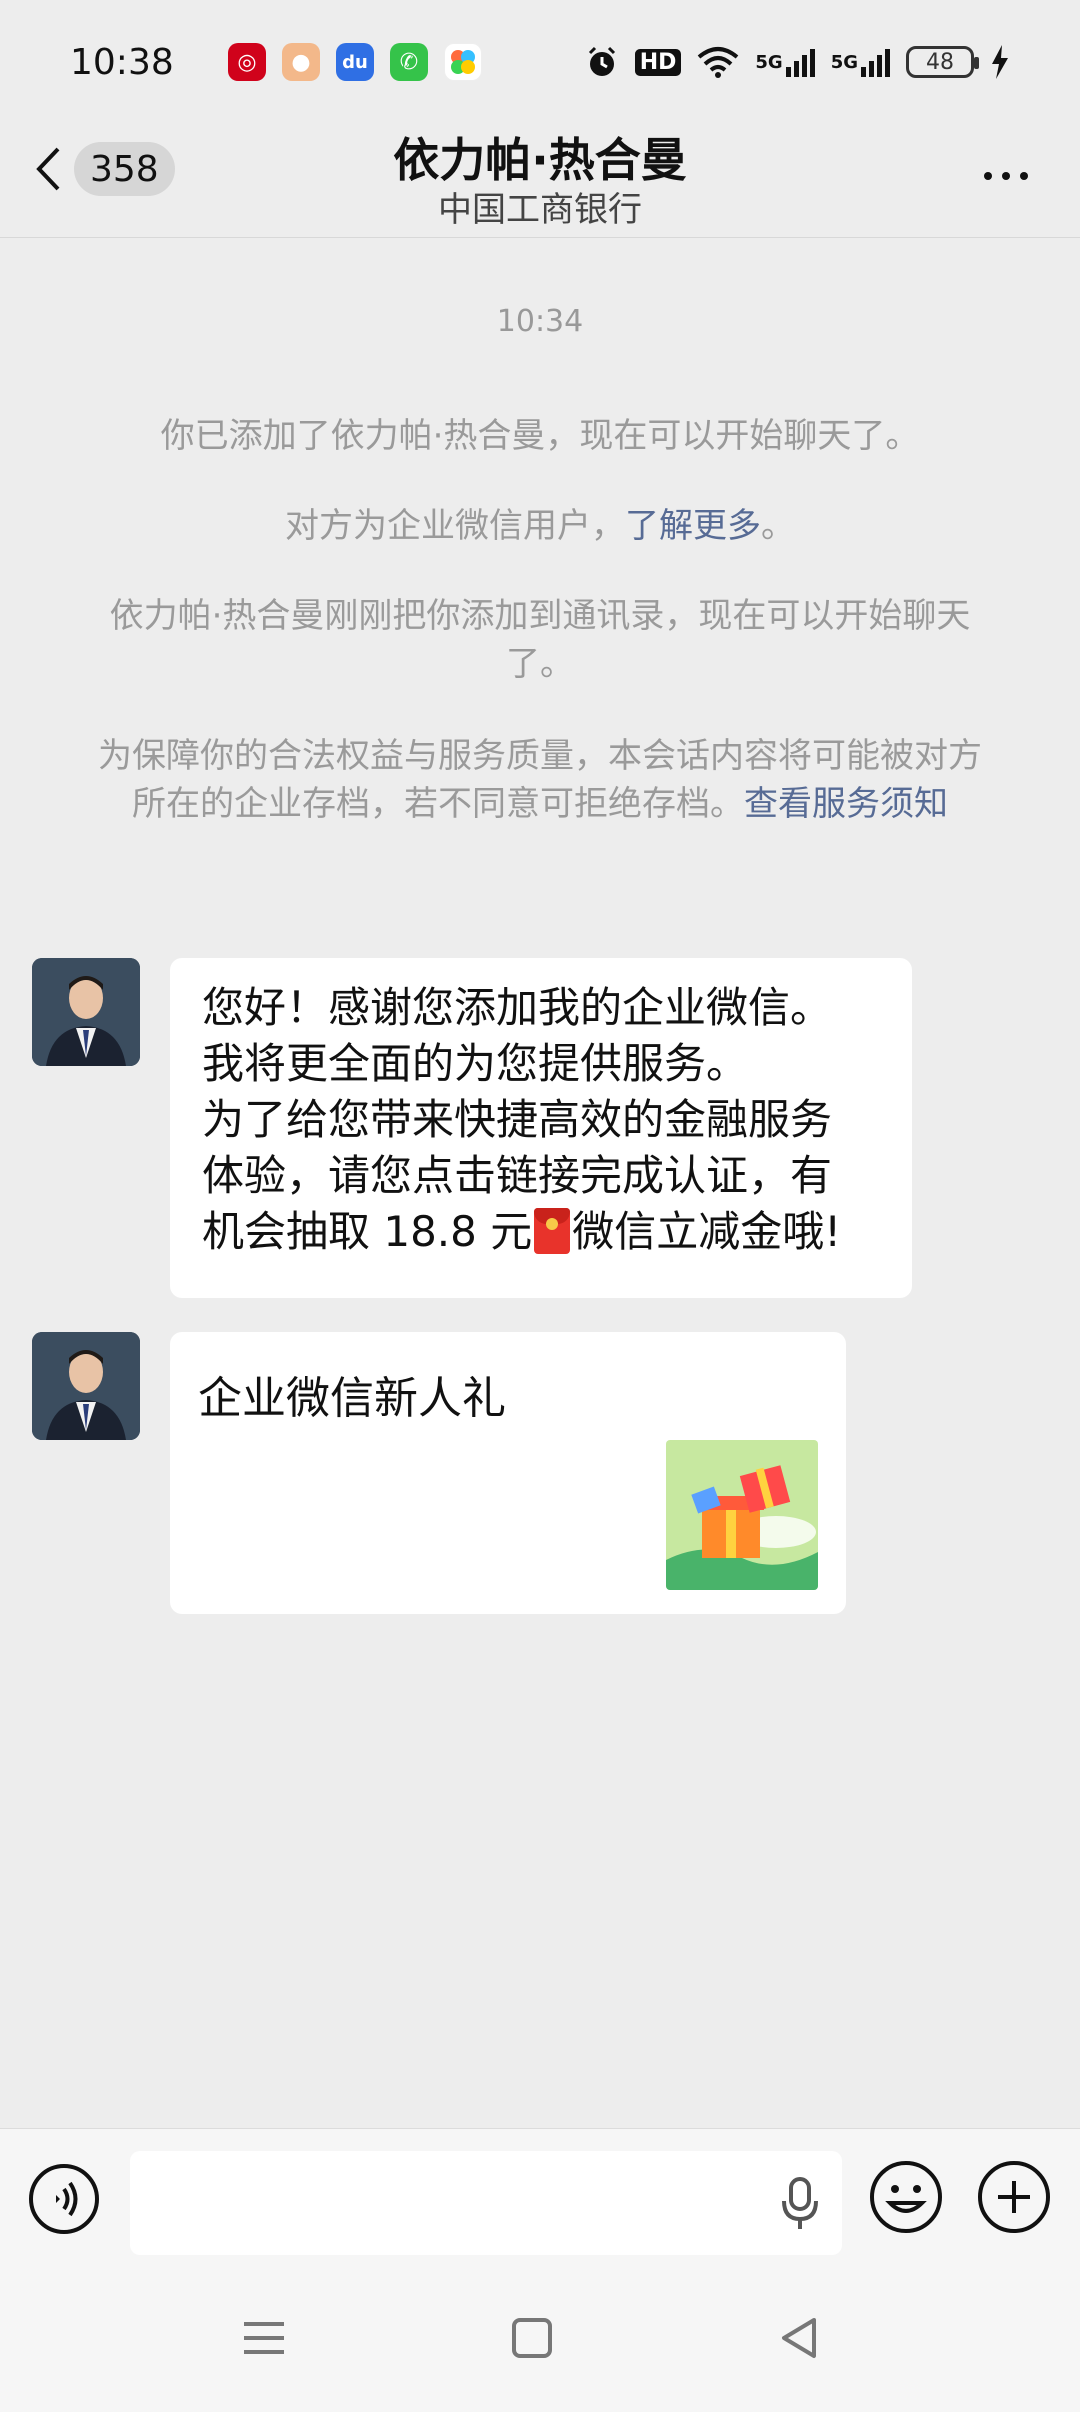 The height and width of the screenshot is (2412, 1080). Describe the element at coordinates (942, 62) in the screenshot. I see `battery-indicator: 48` at that location.